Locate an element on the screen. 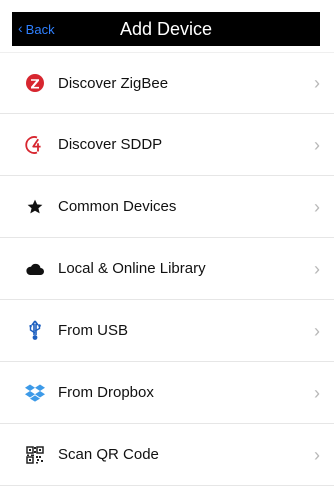 The height and width of the screenshot is (487, 334). chevron-left-icon: ‹ is located at coordinates (20, 28).